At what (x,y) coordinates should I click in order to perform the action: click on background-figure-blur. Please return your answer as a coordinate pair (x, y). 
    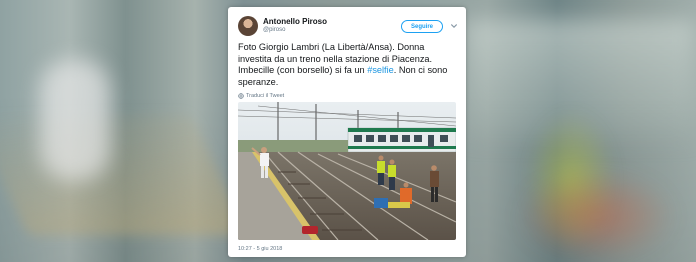
    Looking at the image, I should click on (75, 120).